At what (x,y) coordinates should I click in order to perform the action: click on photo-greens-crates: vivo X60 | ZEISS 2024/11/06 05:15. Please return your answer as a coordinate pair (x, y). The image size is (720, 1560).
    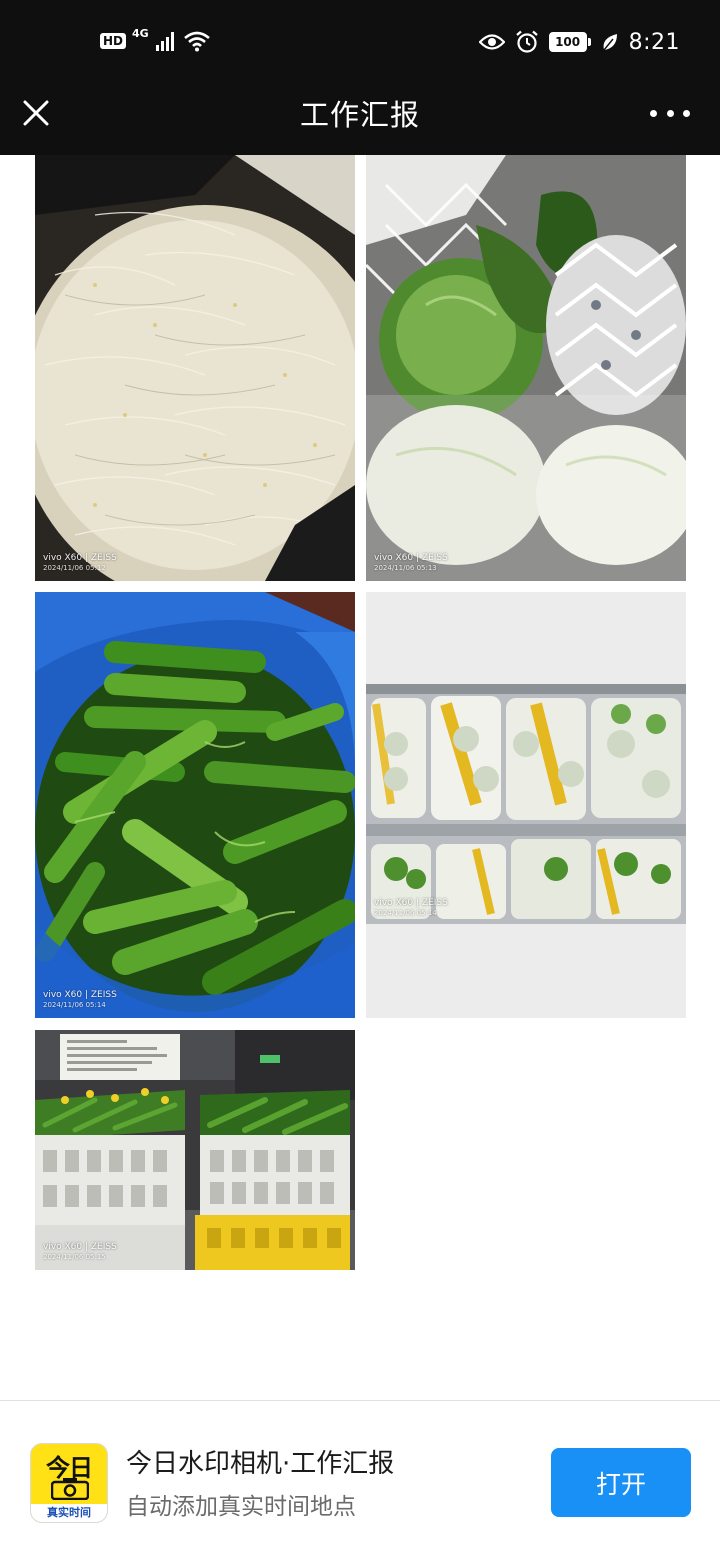
    Looking at the image, I should click on (195, 1150).